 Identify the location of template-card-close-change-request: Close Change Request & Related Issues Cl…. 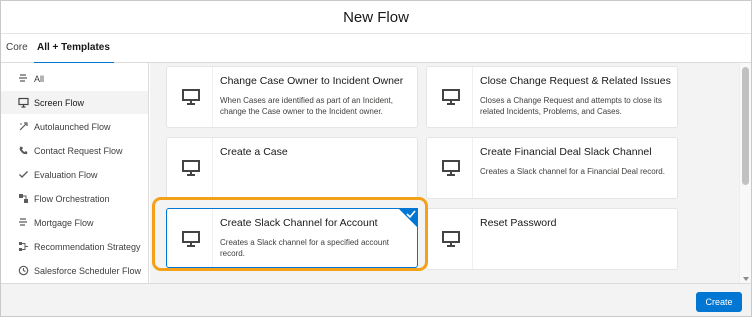
(552, 97).